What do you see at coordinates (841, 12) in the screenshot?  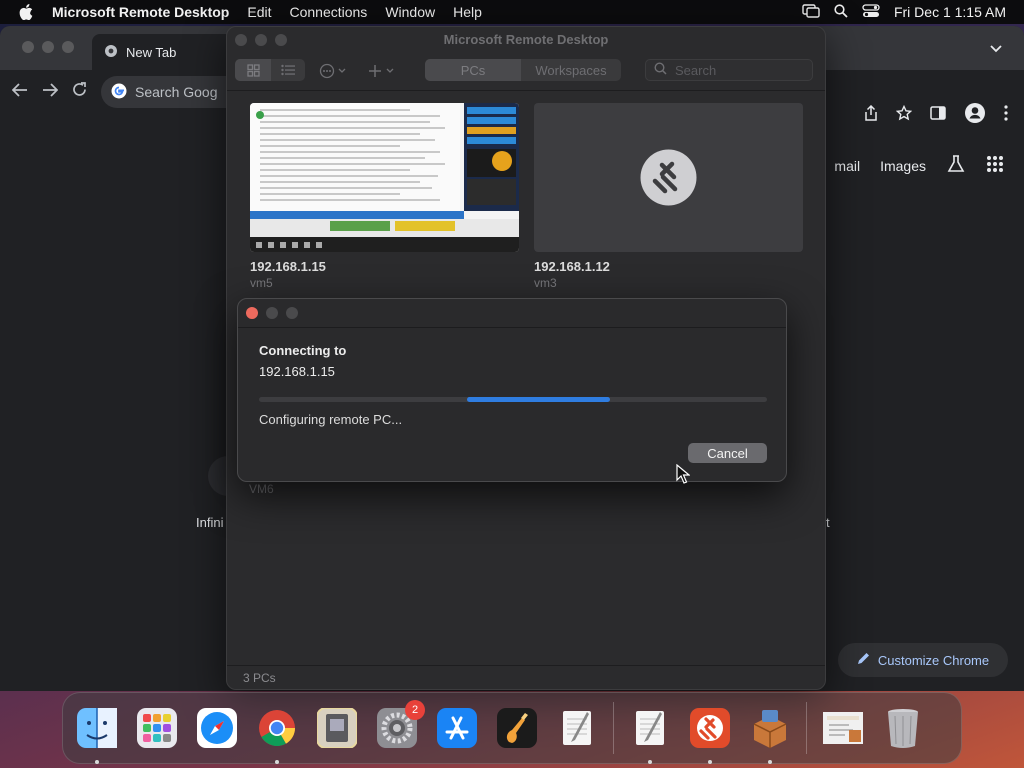 I see `spotlight-search-icon` at bounding box center [841, 12].